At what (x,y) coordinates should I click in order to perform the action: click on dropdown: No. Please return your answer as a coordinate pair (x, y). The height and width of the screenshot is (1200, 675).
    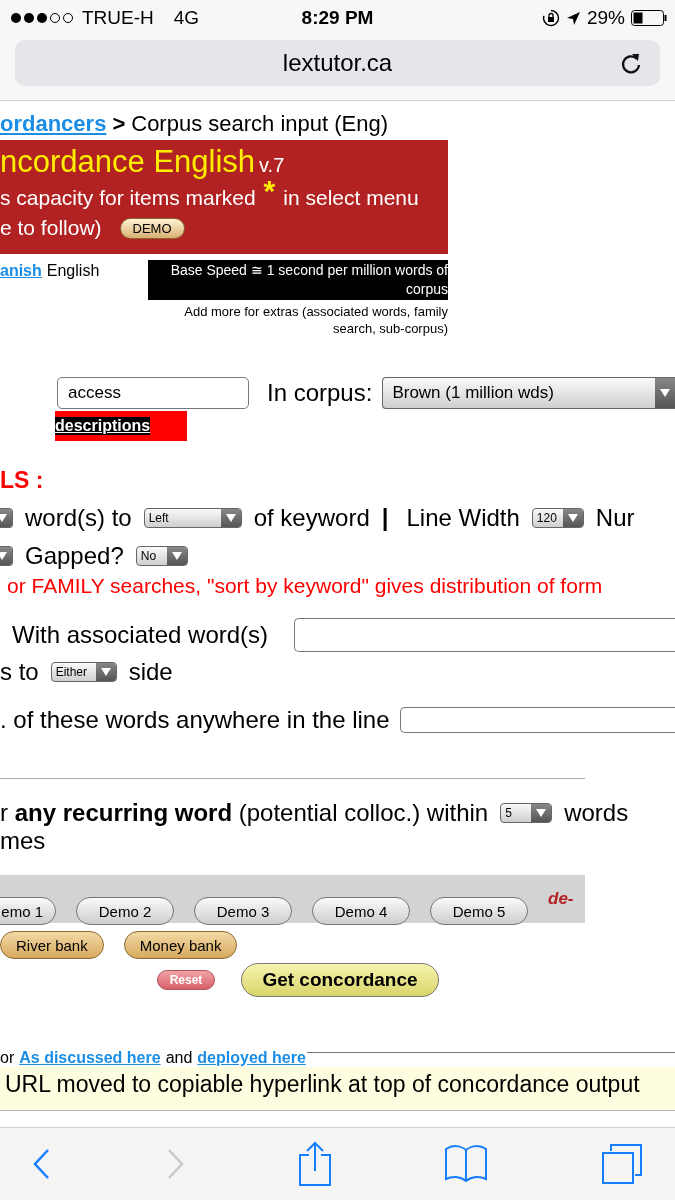
    Looking at the image, I should click on (161, 556).